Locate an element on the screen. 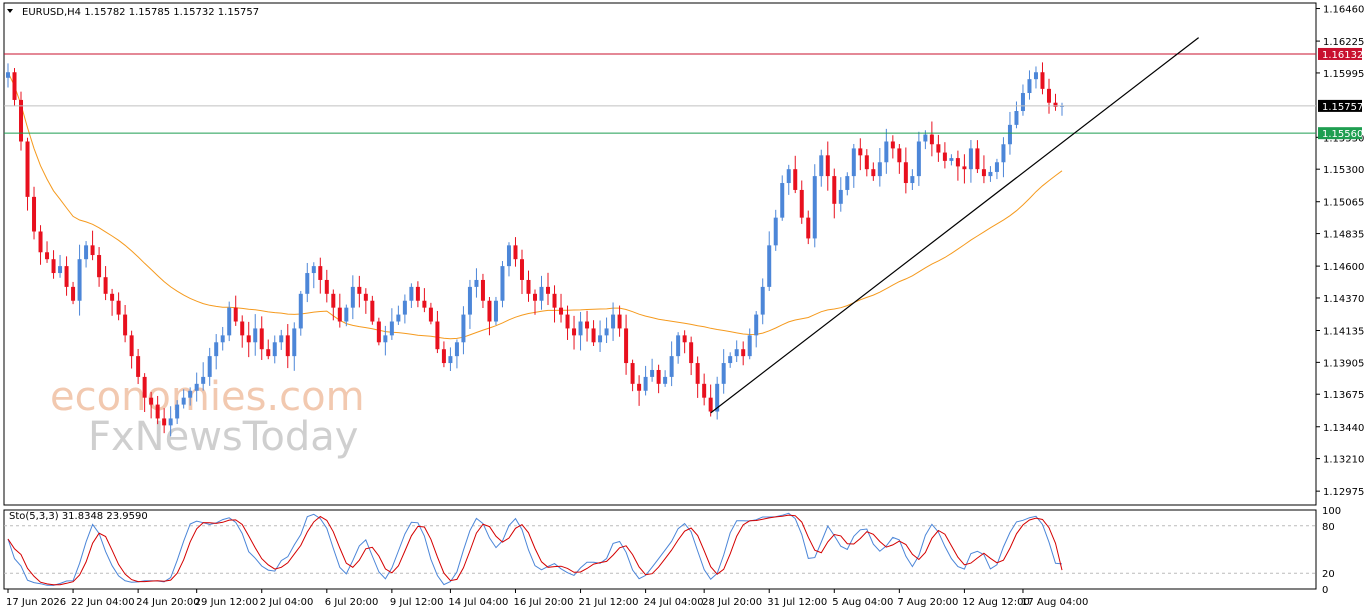 The width and height of the screenshot is (1366, 615). watermark-line2: FxNewsToday is located at coordinates (223, 437).